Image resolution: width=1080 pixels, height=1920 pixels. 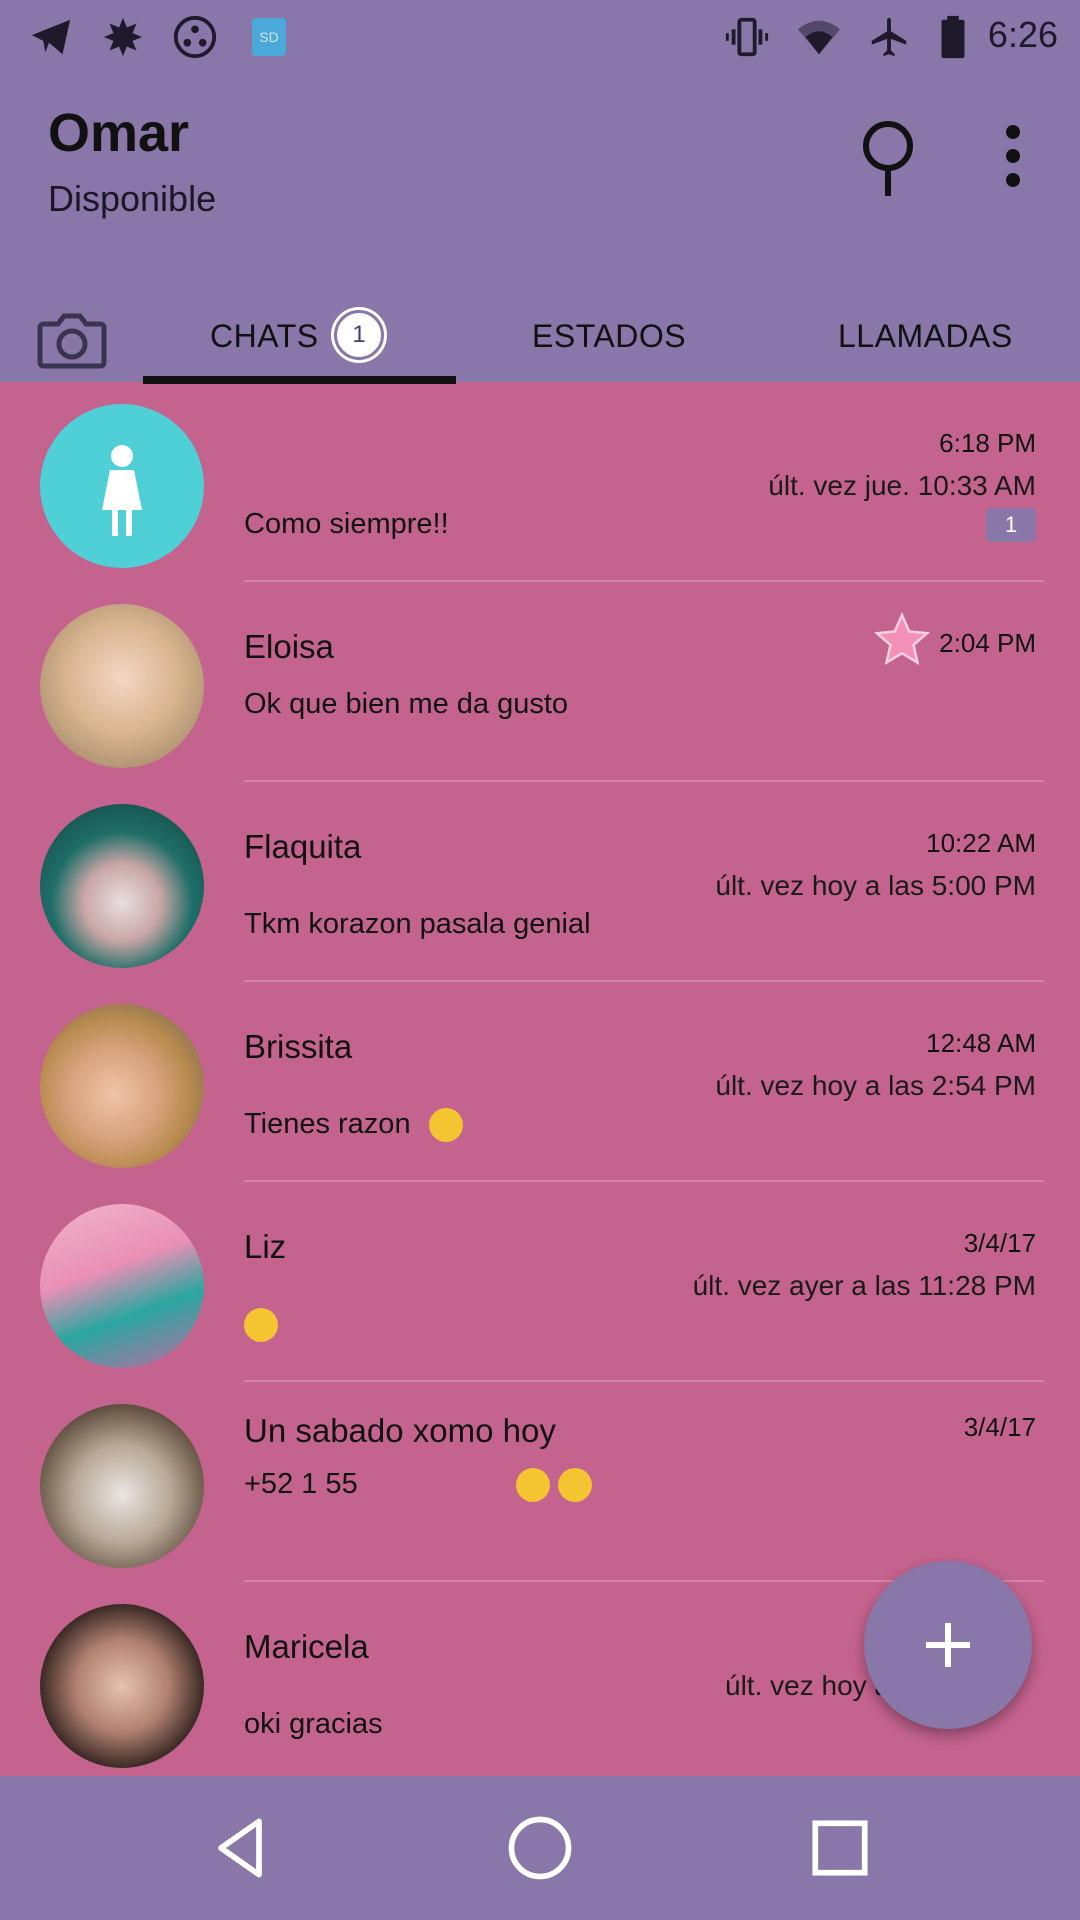 I want to click on chat-last-message: Tienes razon, so click(x=353, y=1125).